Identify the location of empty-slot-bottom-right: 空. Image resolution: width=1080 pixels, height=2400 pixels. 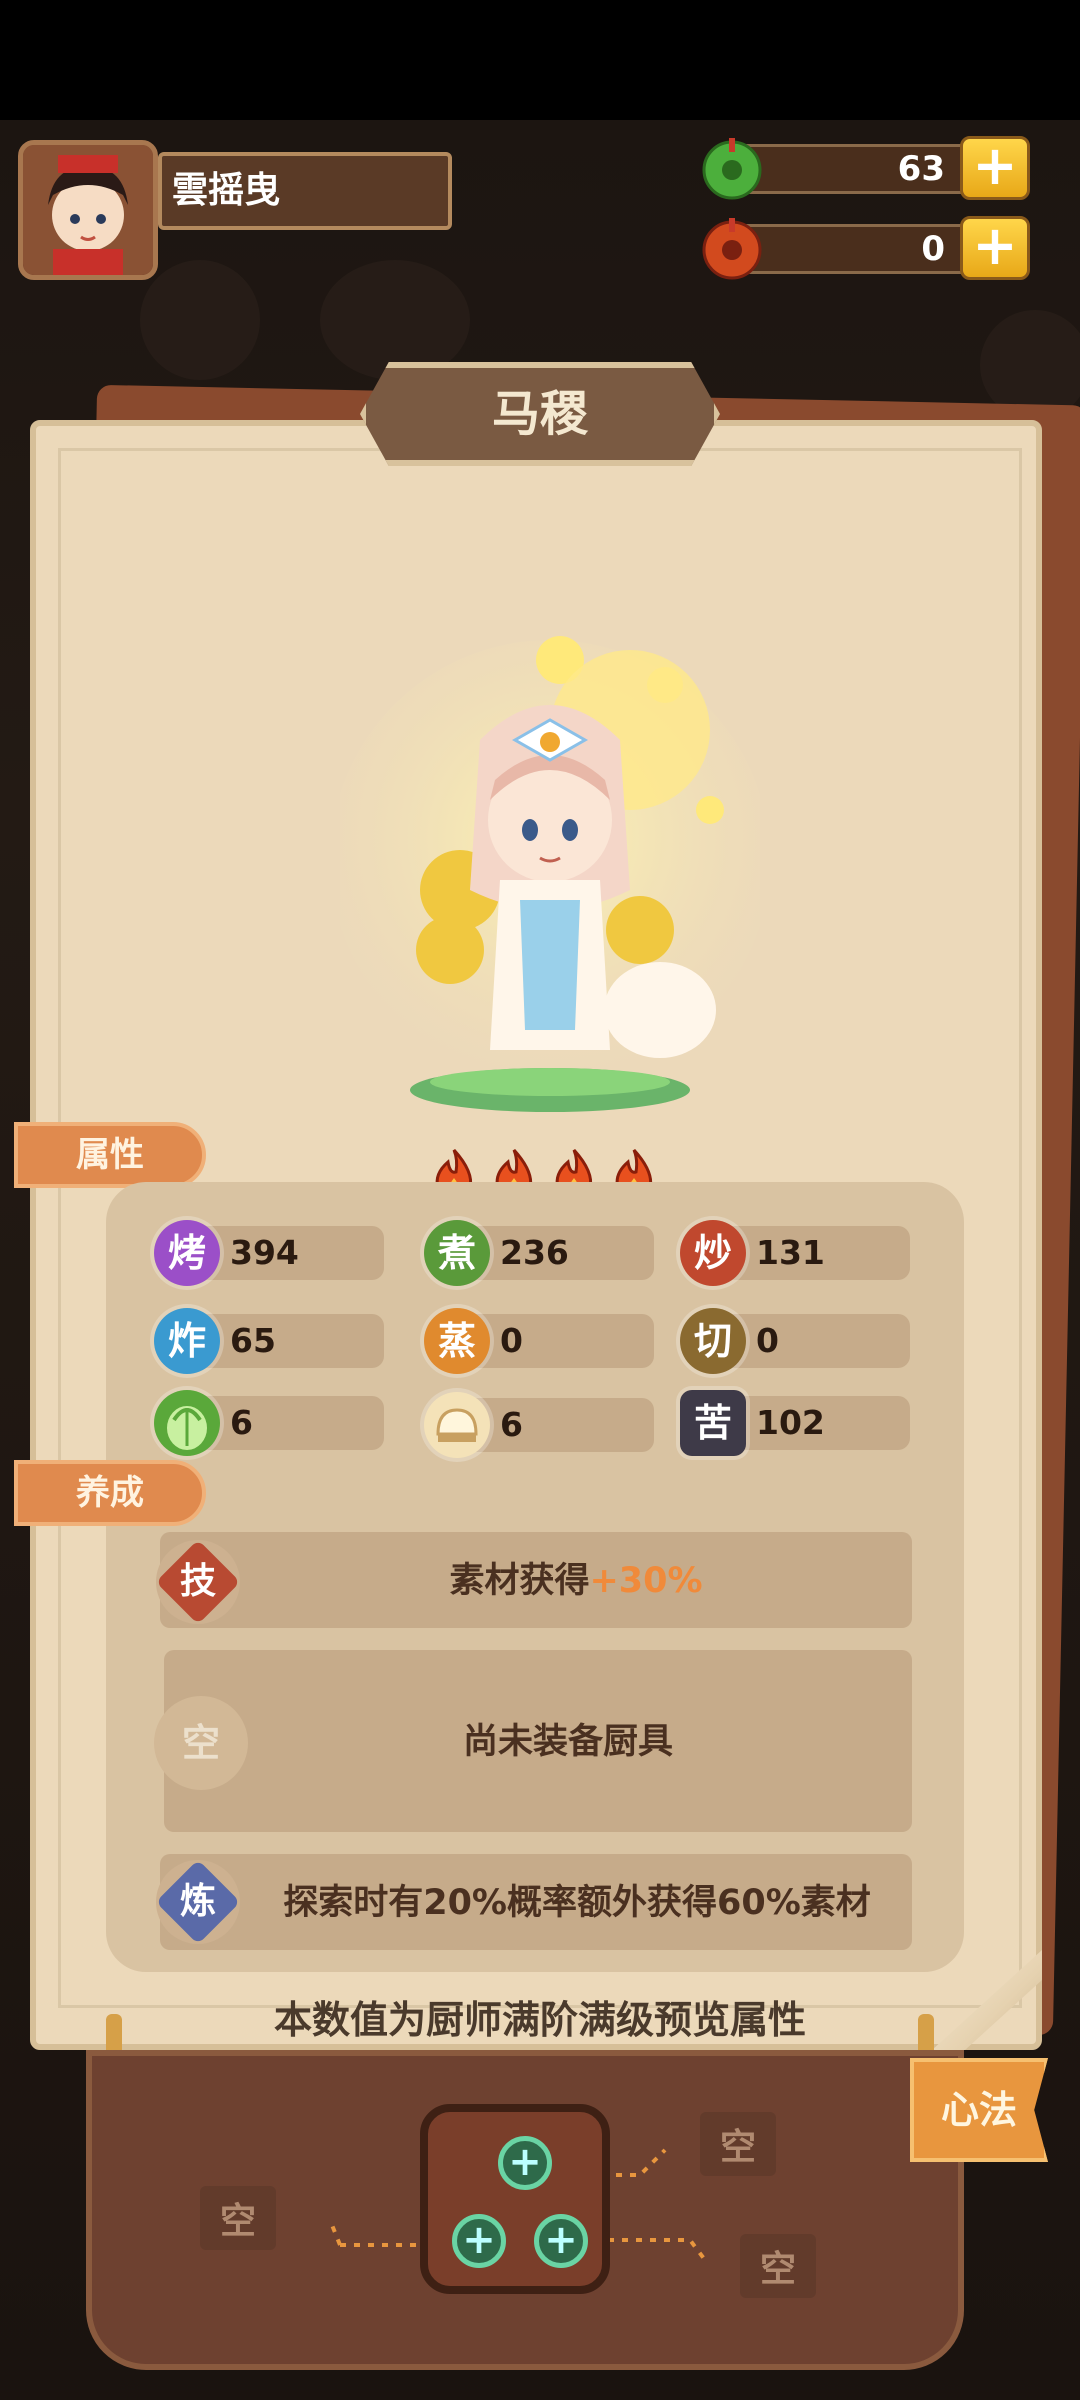
(778, 2266).